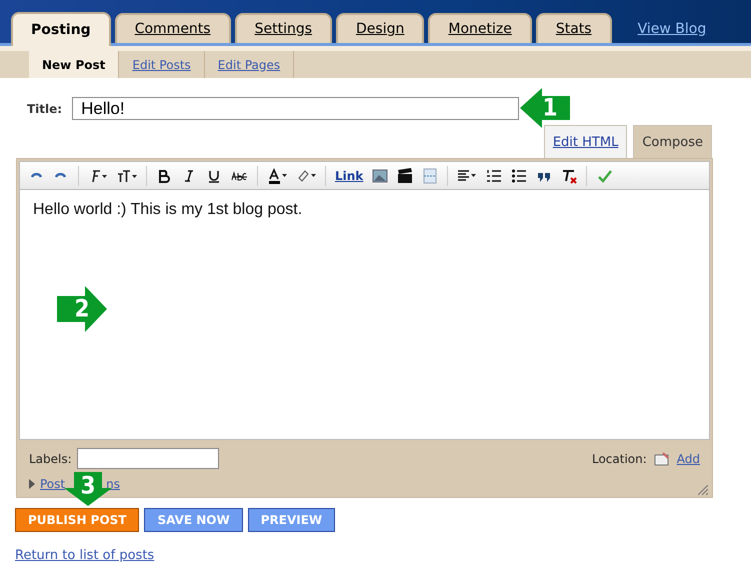 This screenshot has height=577, width=751. I want to click on clear-formatting-icon, so click(569, 176).